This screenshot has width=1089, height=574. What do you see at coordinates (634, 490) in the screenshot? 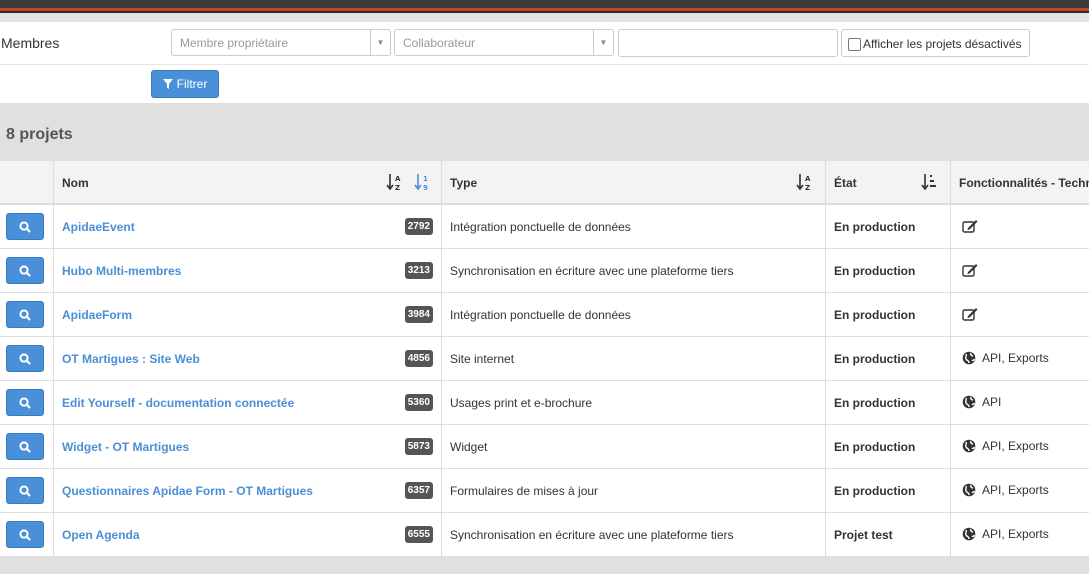
I see `row-type-cell: Formulaires de mises à jour` at bounding box center [634, 490].